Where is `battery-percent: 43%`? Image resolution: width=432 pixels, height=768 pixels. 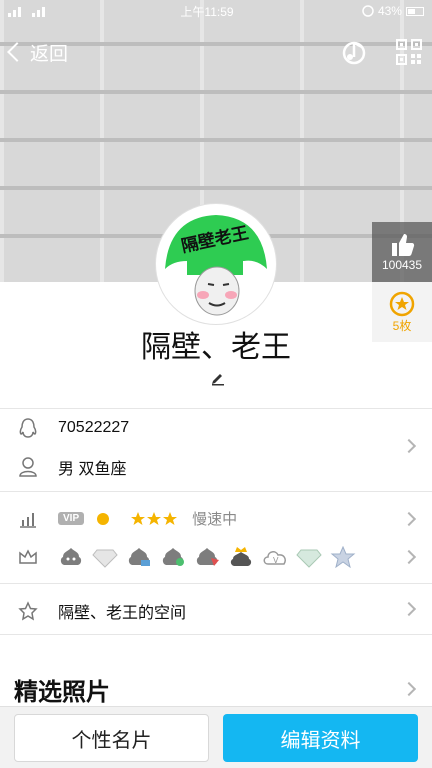 battery-percent: 43% is located at coordinates (389, 11).